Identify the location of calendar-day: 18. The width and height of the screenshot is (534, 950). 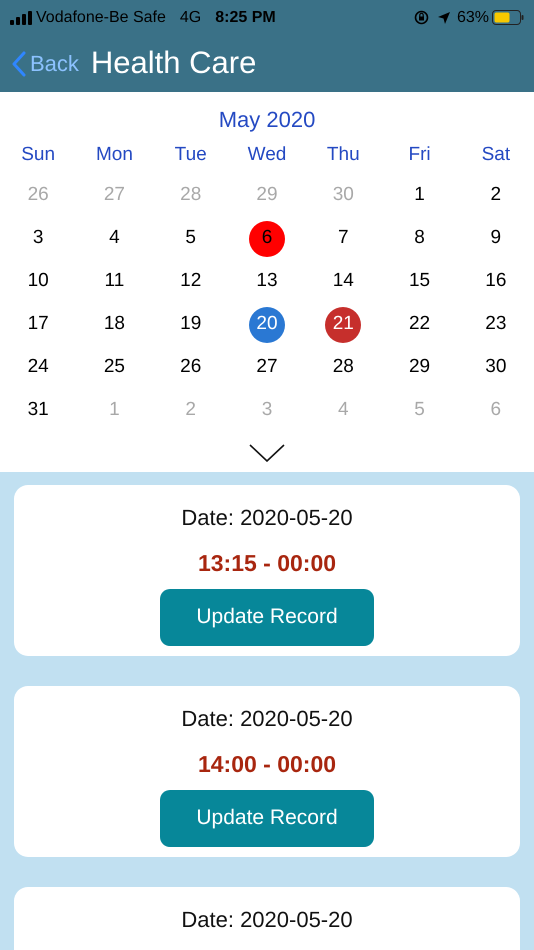
(114, 324).